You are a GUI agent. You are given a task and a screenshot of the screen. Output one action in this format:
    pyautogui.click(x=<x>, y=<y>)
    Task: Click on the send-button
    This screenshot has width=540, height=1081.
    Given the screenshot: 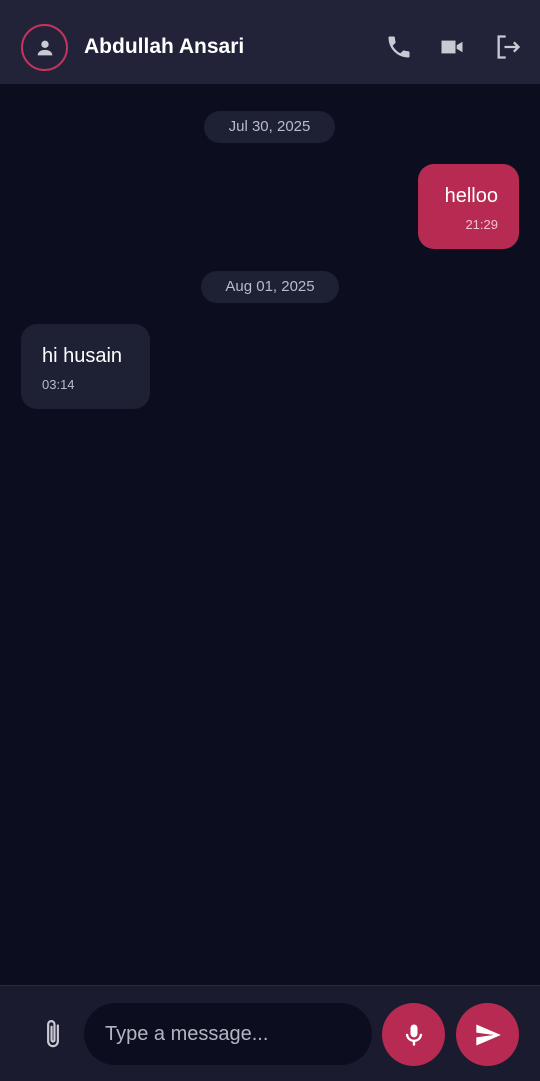 What is the action you would take?
    pyautogui.click(x=487, y=1034)
    